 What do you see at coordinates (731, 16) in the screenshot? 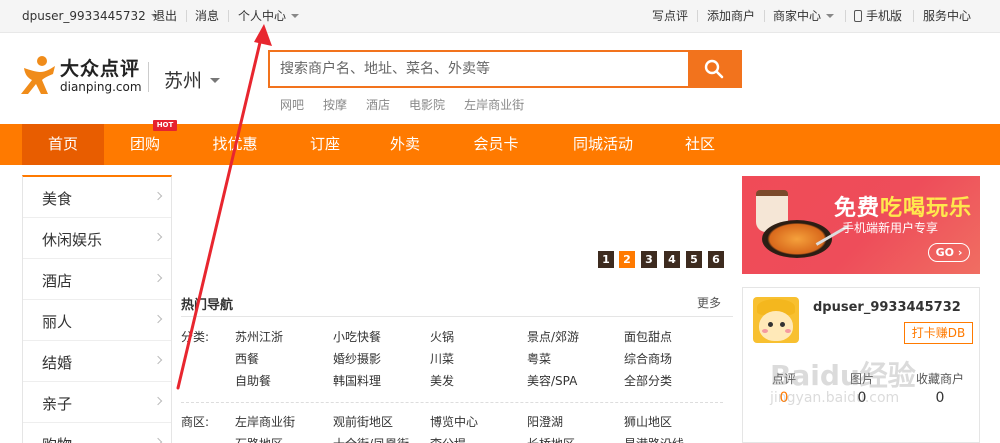
I see `add-merchant-link: 添加商户` at bounding box center [731, 16].